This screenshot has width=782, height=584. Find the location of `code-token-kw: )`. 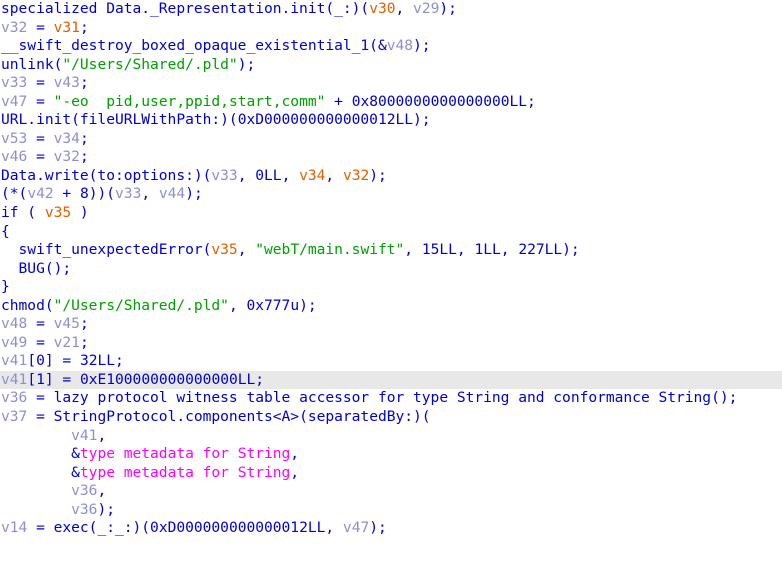

code-token-kw: ) is located at coordinates (80, 213).